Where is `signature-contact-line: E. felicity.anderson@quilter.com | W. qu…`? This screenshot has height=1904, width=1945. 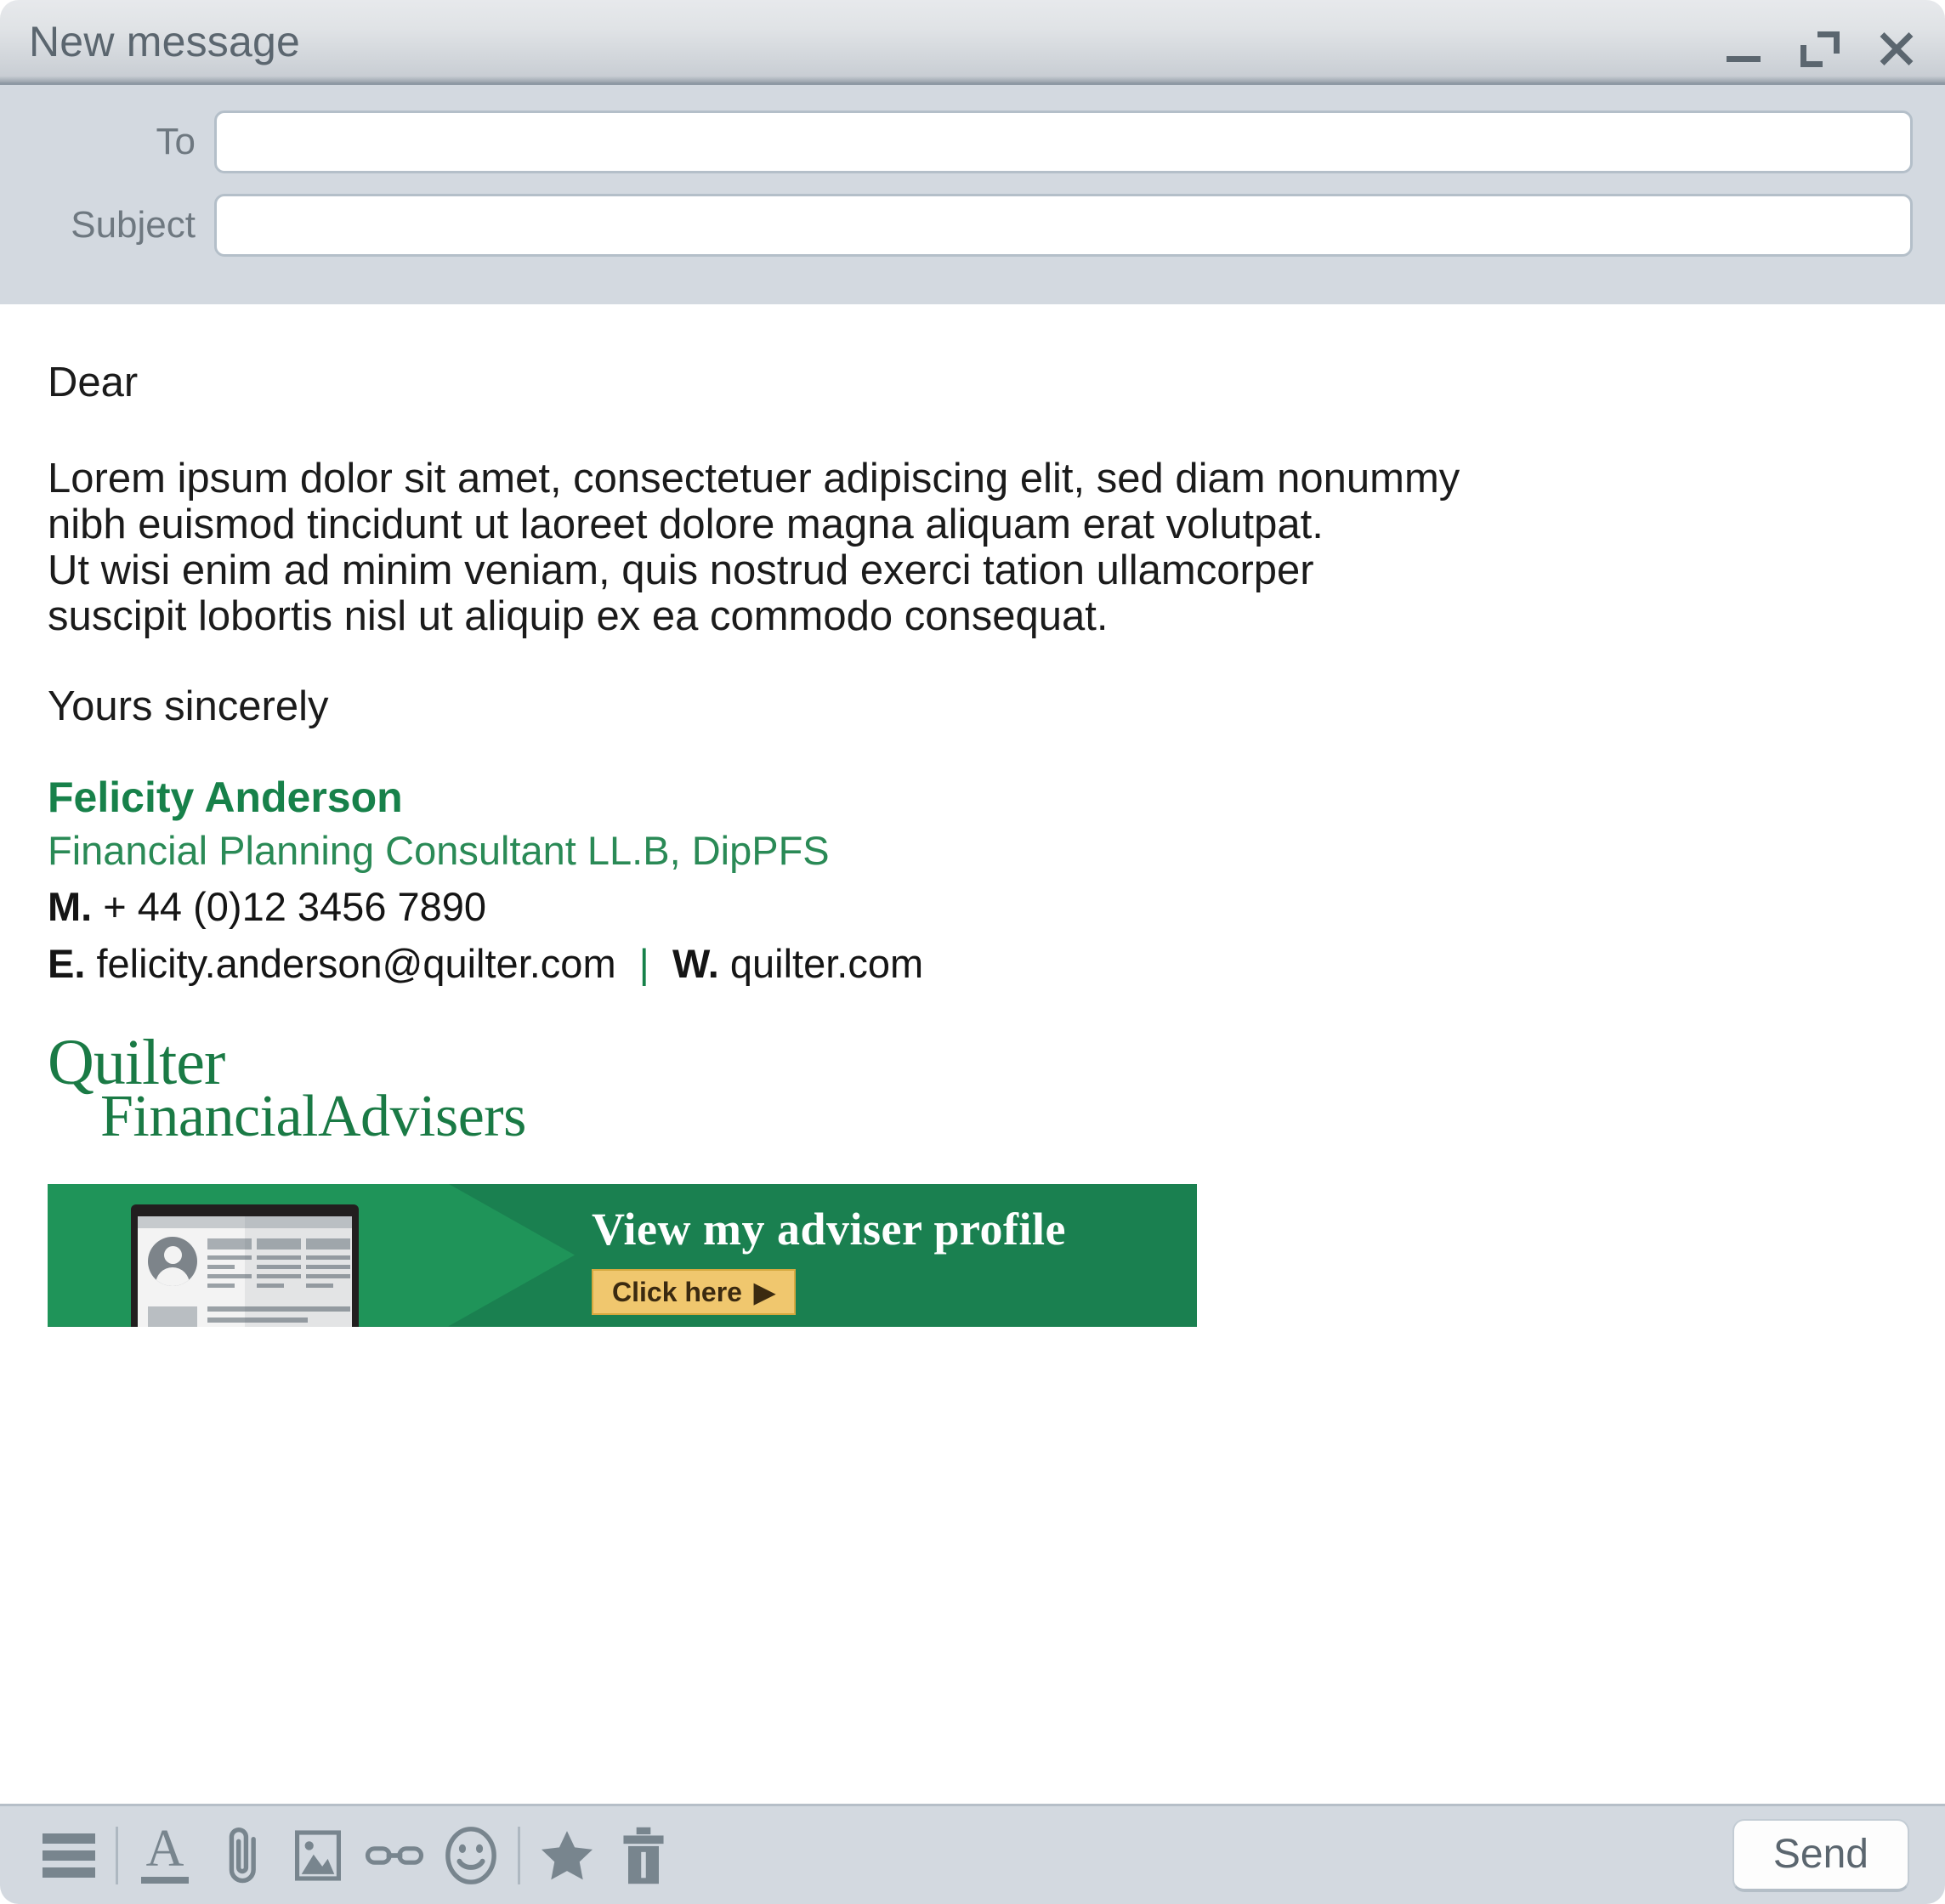 signature-contact-line: E. felicity.anderson@quilter.com | W. qu… is located at coordinates (972, 963).